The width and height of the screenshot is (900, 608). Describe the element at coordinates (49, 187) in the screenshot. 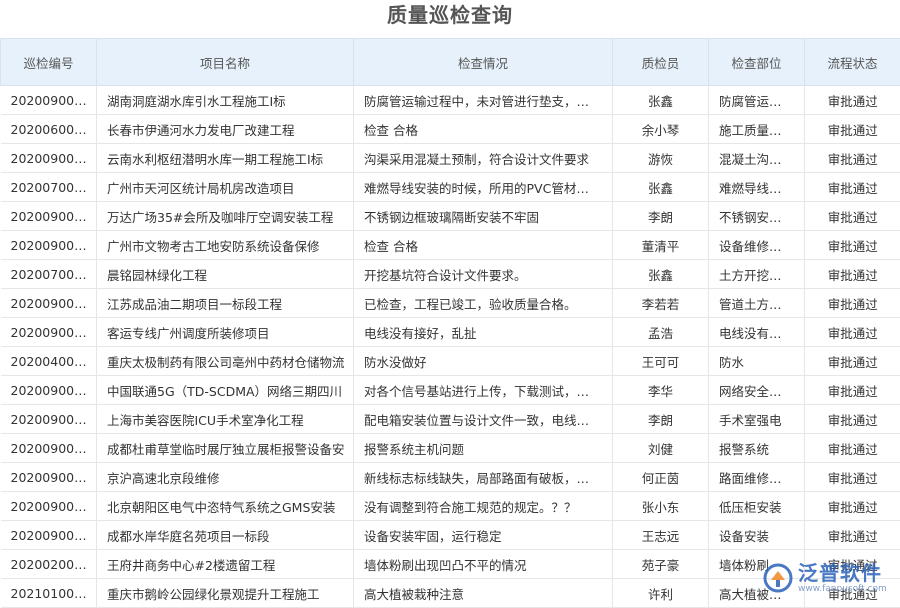

I see `cell-inspection-id: 2020070002` at that location.